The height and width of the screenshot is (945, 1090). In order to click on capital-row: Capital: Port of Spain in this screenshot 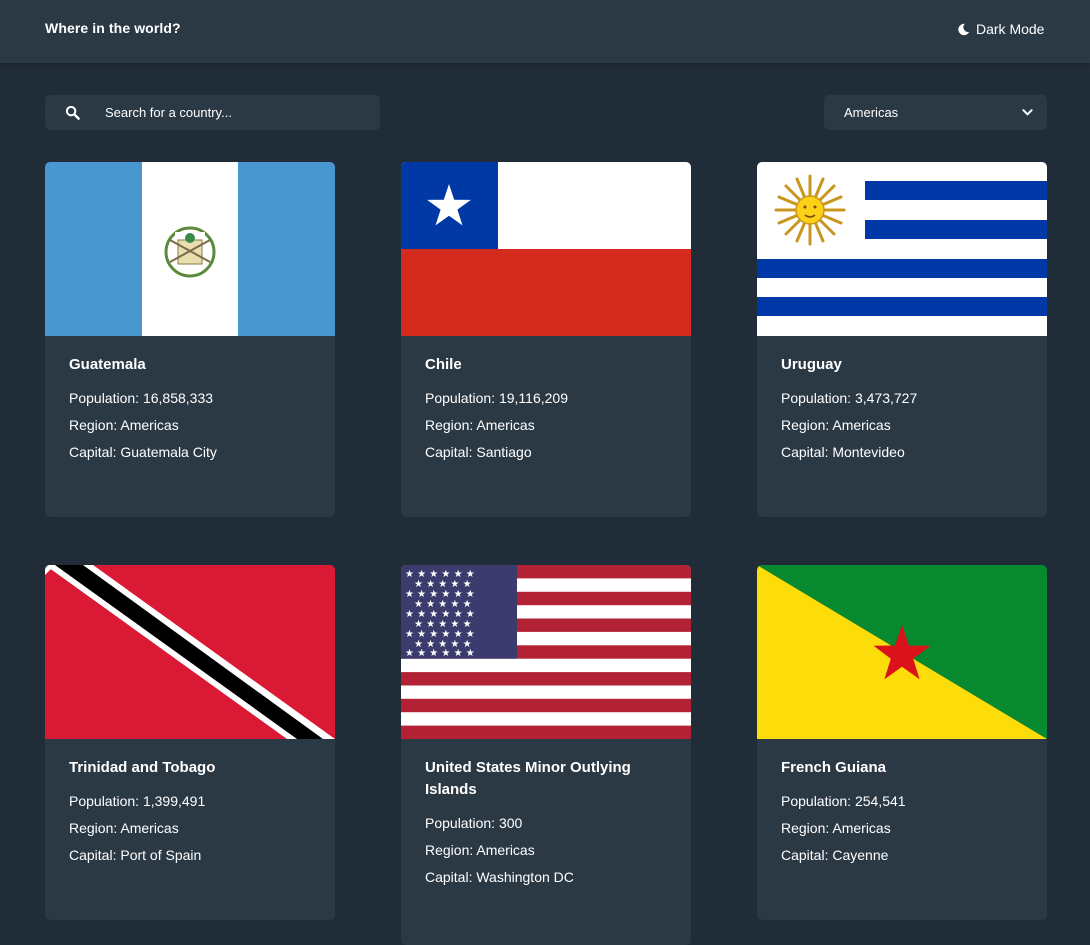, I will do `click(190, 855)`.